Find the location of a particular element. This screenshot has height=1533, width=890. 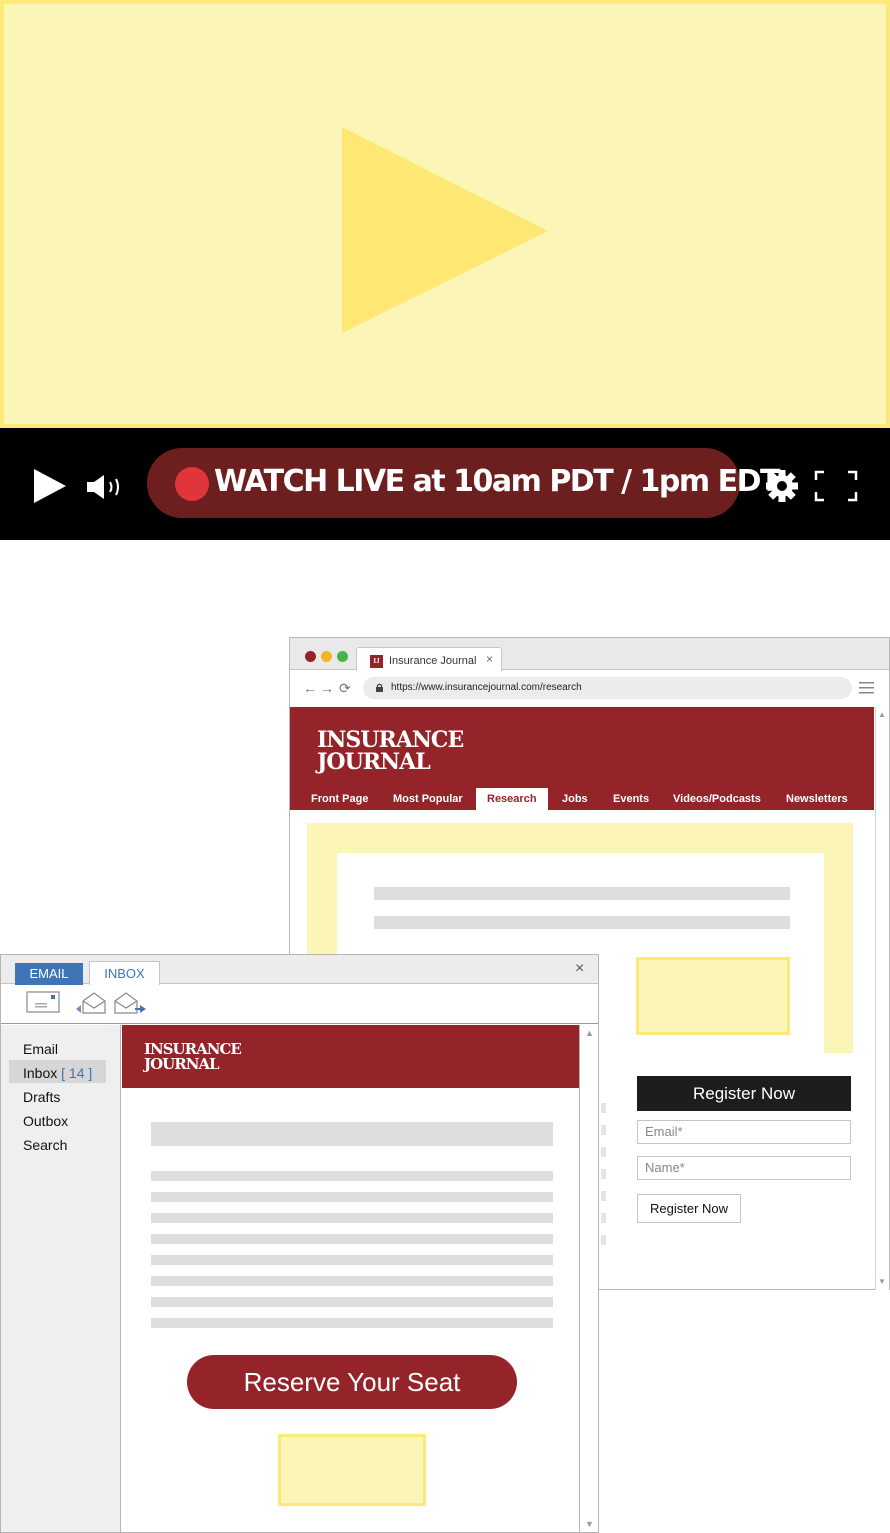

email-scrollbar: ▲ ▼ is located at coordinates (588, 1278).